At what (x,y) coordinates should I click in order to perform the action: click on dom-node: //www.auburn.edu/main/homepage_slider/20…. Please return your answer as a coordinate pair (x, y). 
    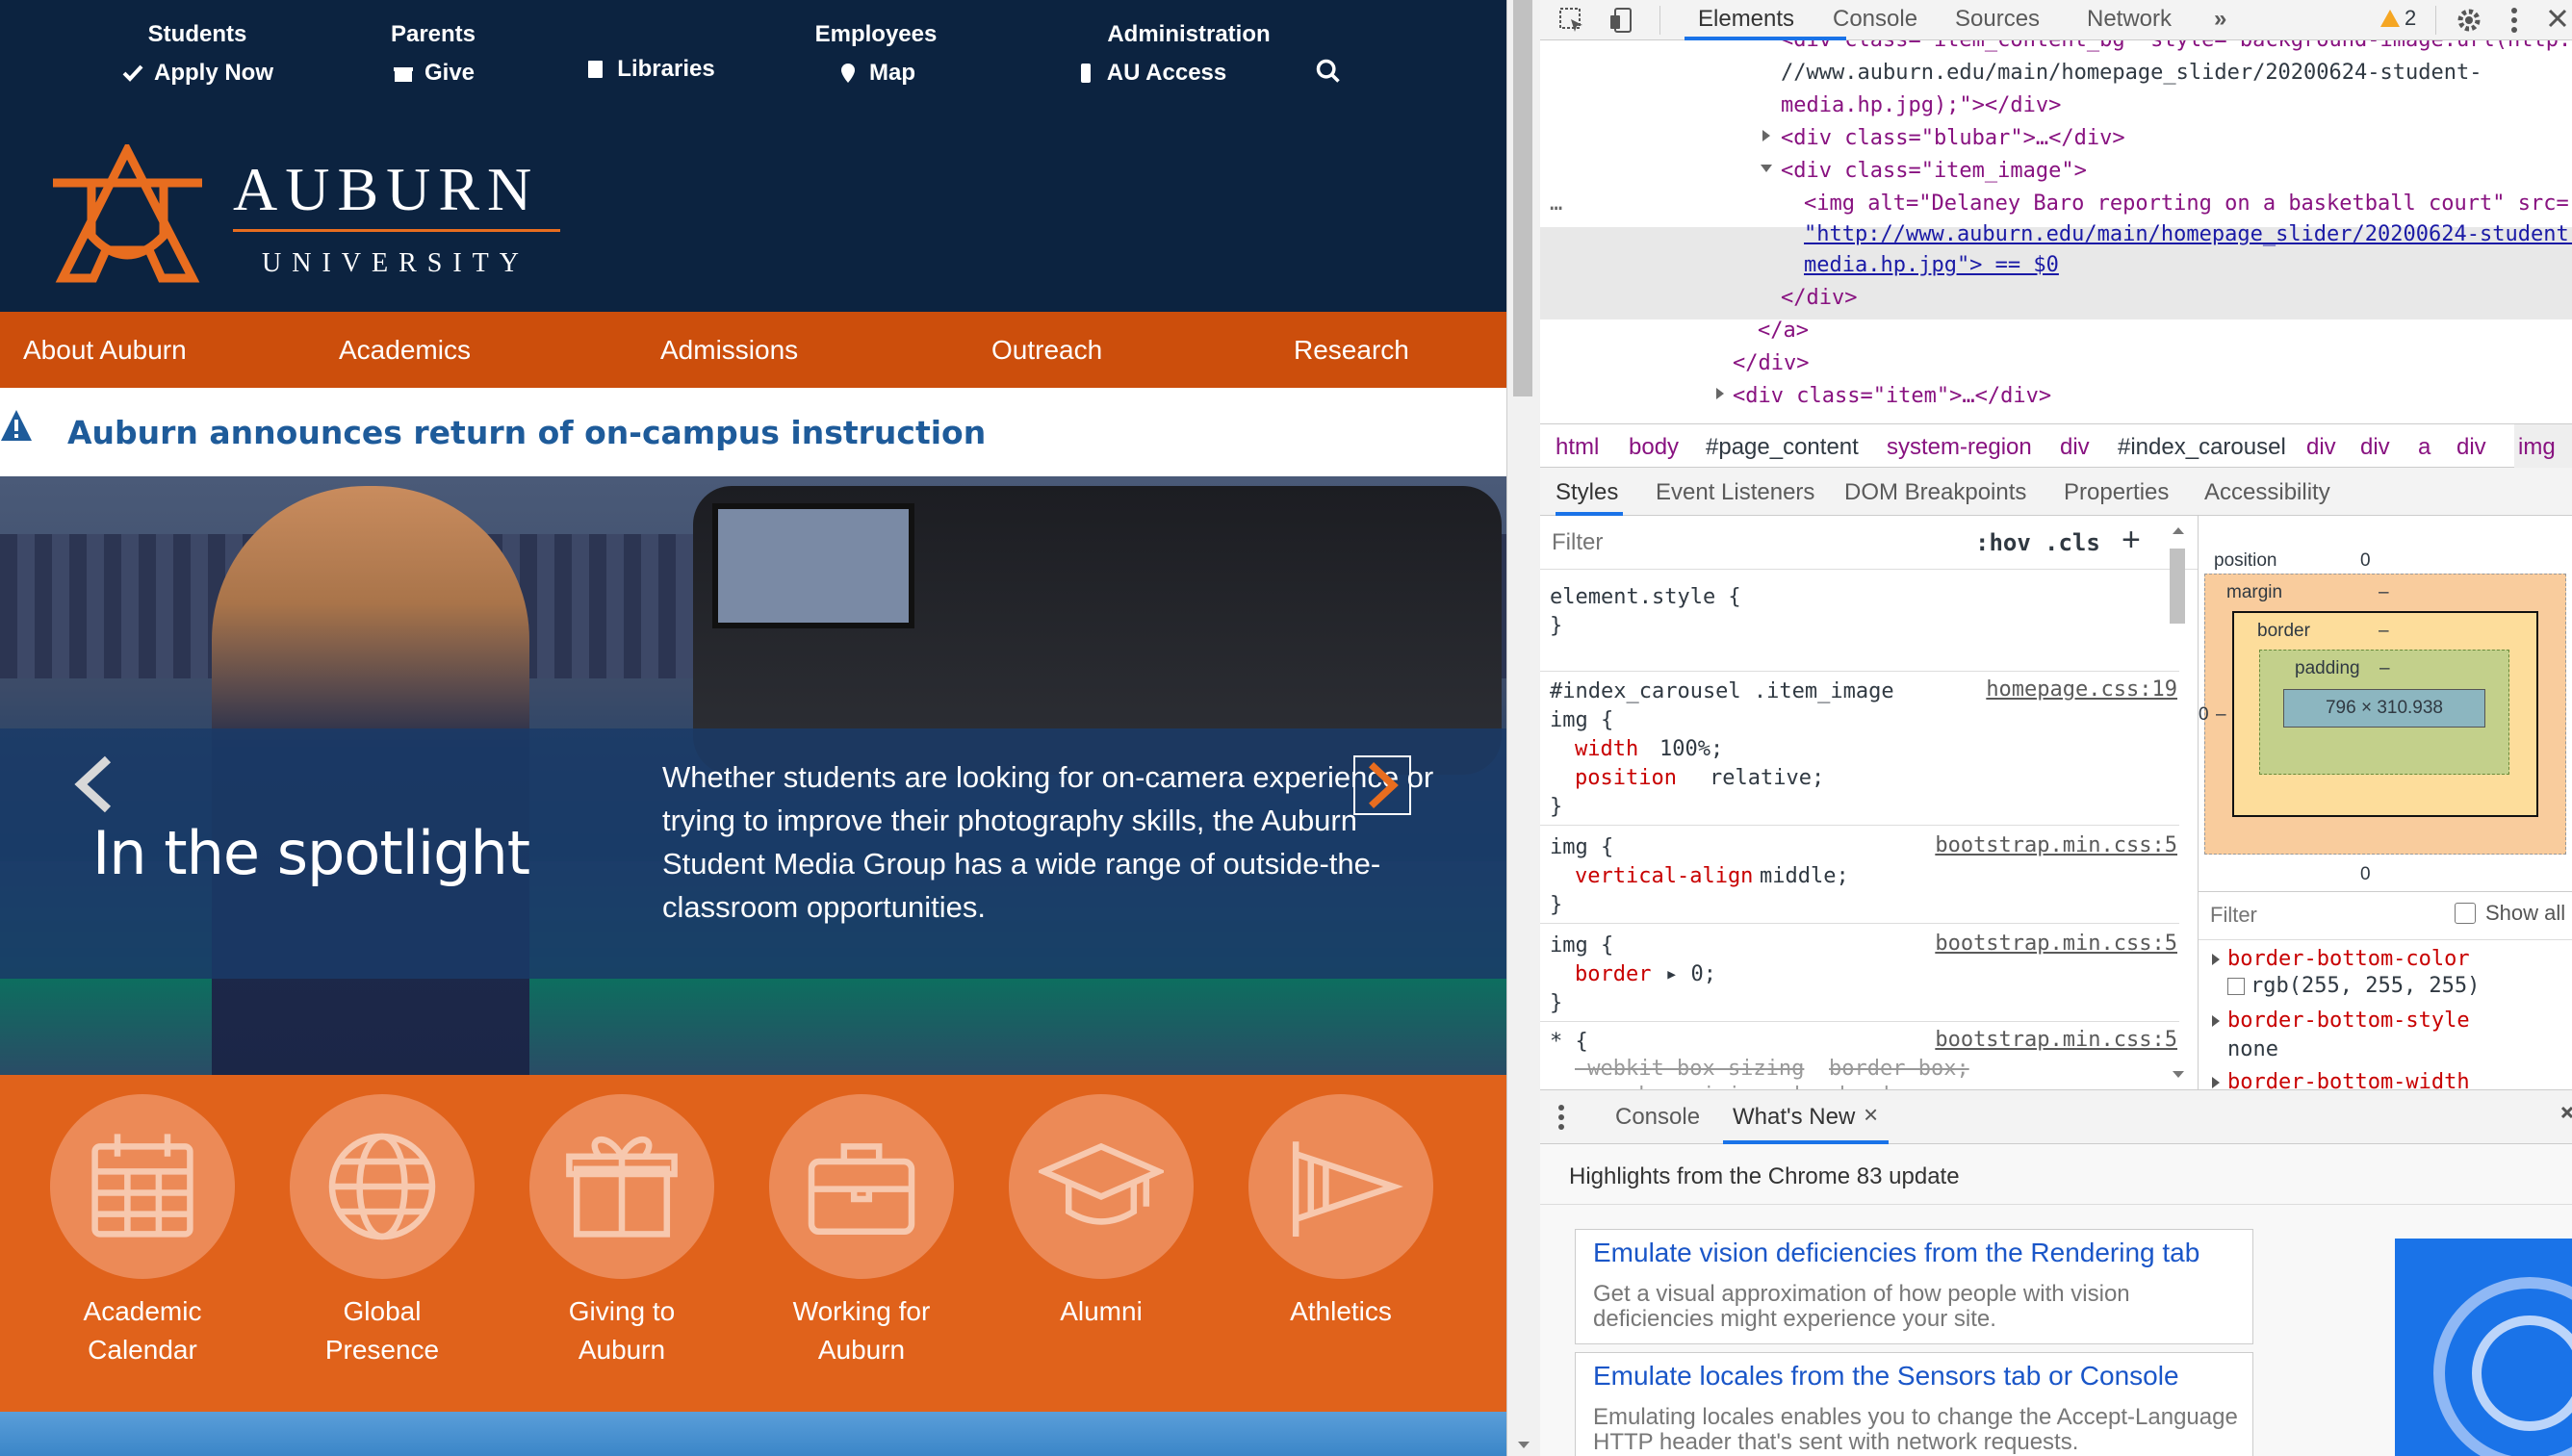
    Looking at the image, I should click on (2131, 73).